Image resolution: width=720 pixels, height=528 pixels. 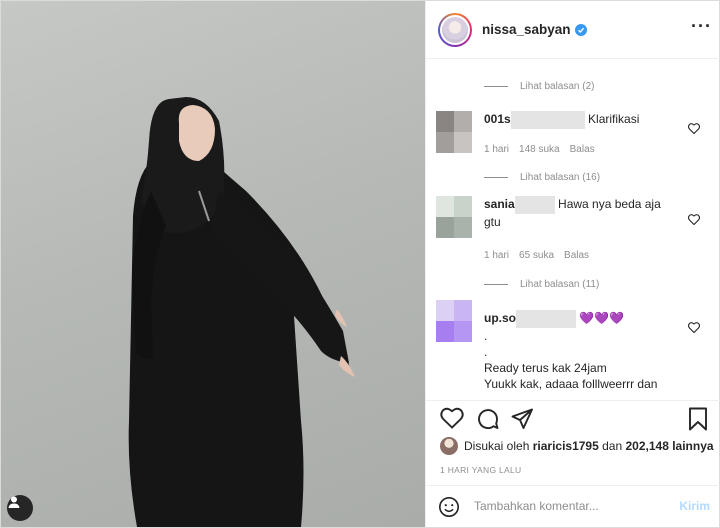 I want to click on more-options-icon: ···, so click(x=701, y=26).